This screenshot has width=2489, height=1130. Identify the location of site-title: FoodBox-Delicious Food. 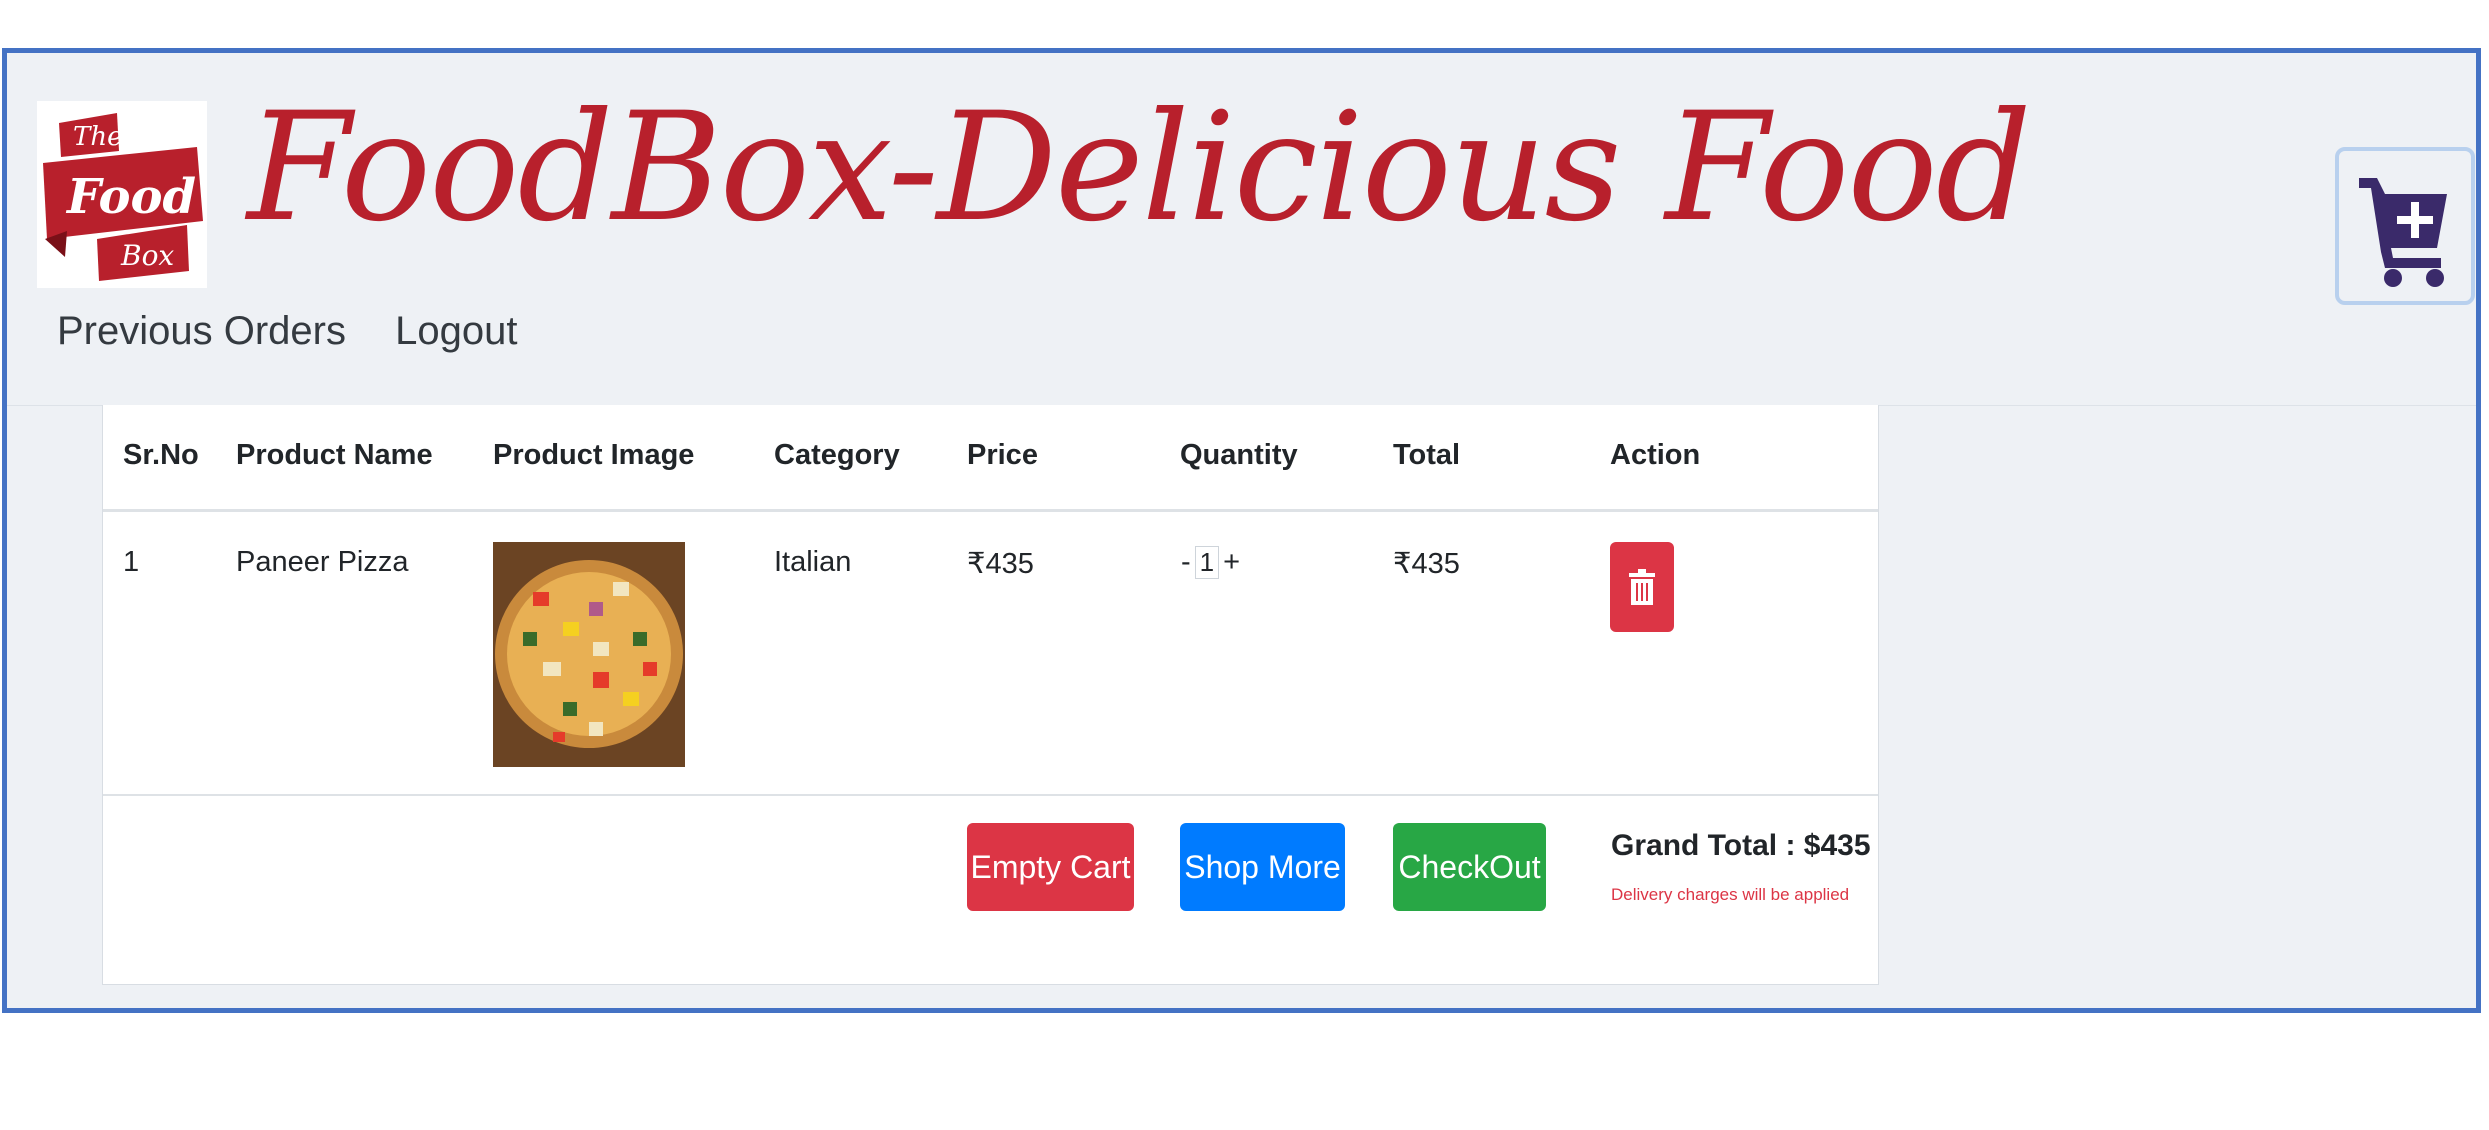
(1139, 168).